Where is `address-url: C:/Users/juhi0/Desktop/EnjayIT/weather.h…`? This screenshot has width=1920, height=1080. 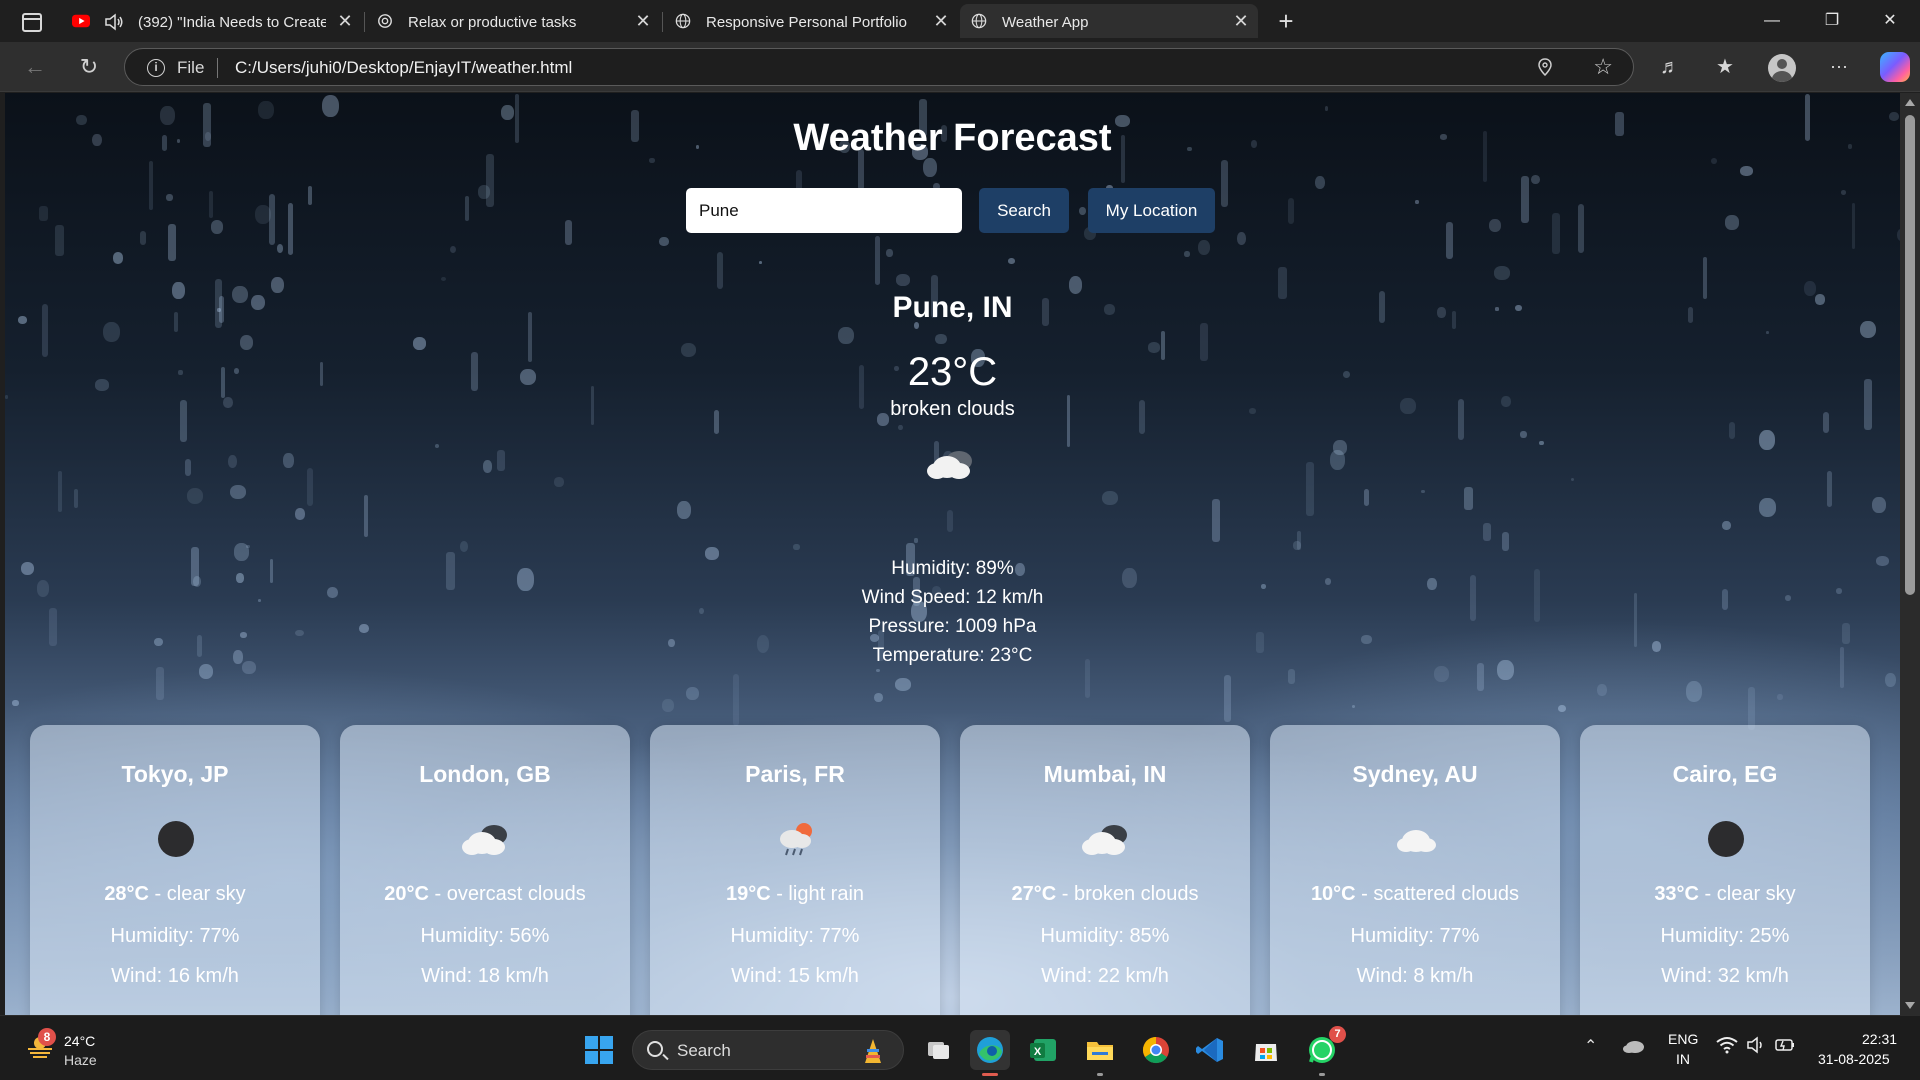 address-url: C:/Users/juhi0/Desktop/EnjayIT/weather.h… is located at coordinates (403, 68).